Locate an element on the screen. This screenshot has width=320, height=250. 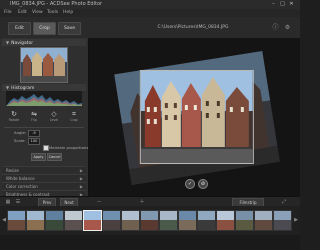
list-view-icon: ☰ is located at coordinates (18, 202).